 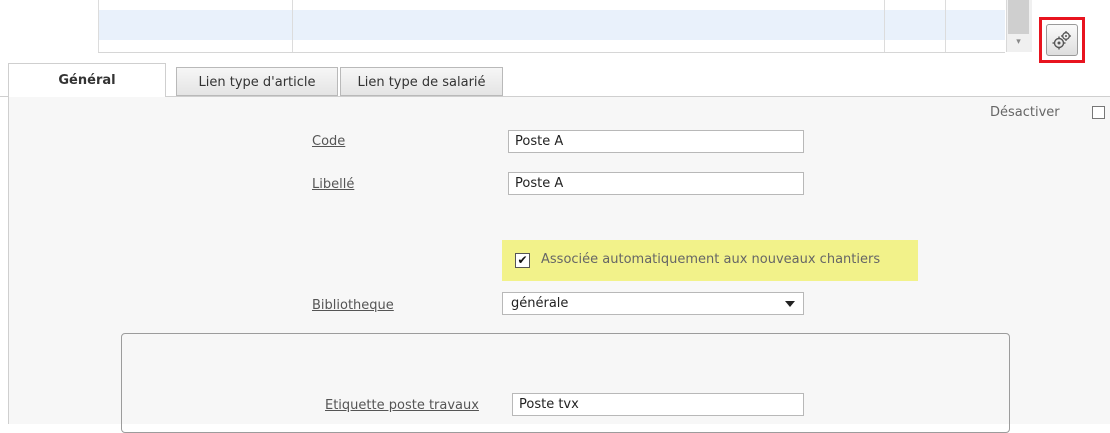 I want to click on etiquette-label: Etiquette poste travaux, so click(x=402, y=405).